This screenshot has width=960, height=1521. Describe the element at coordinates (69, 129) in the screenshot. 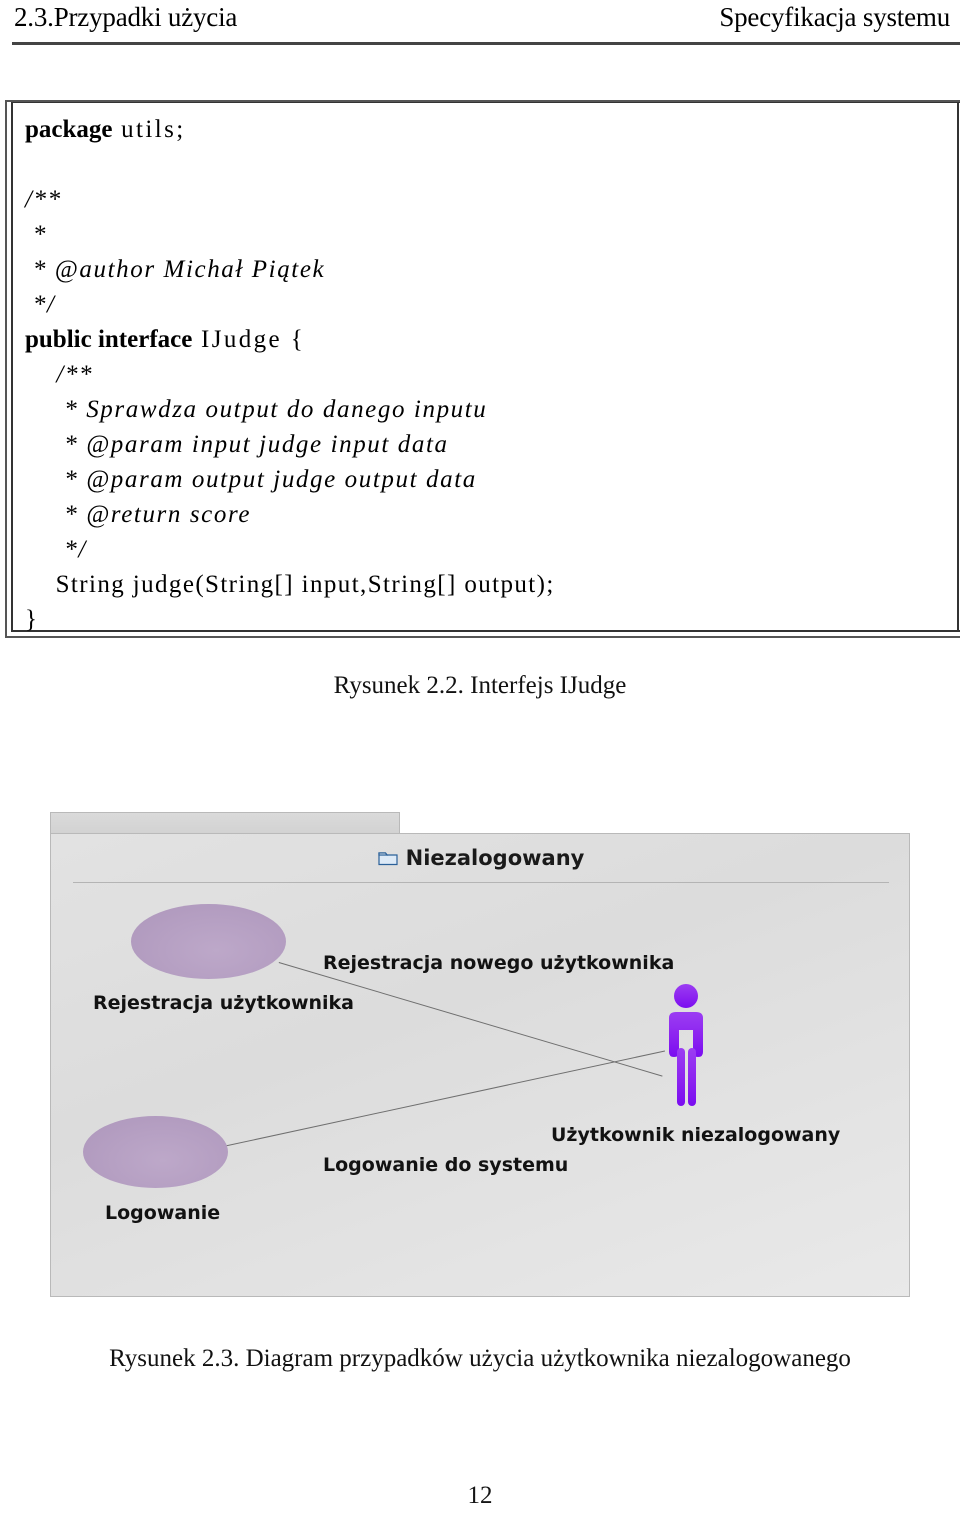

I see `code-token: package` at that location.